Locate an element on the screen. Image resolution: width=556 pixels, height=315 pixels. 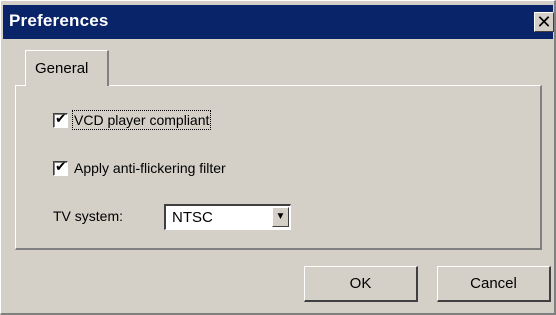
anti-flicker-option: ✔ Apply anti-flickering filter is located at coordinates (139, 168).